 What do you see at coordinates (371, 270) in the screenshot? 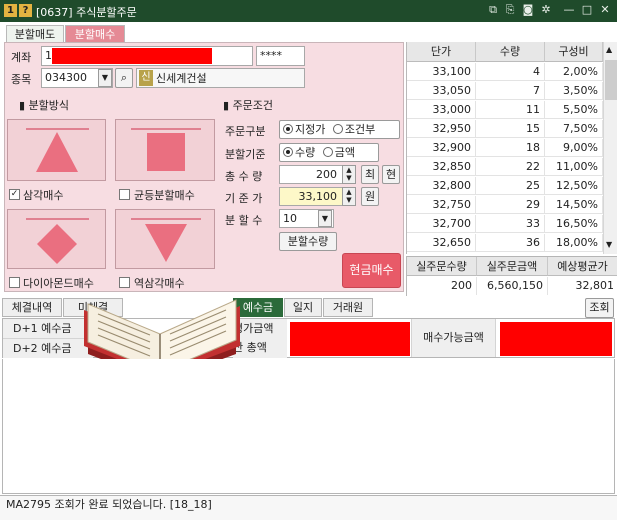
I see `cash-buy-button: 현금매수` at bounding box center [371, 270].